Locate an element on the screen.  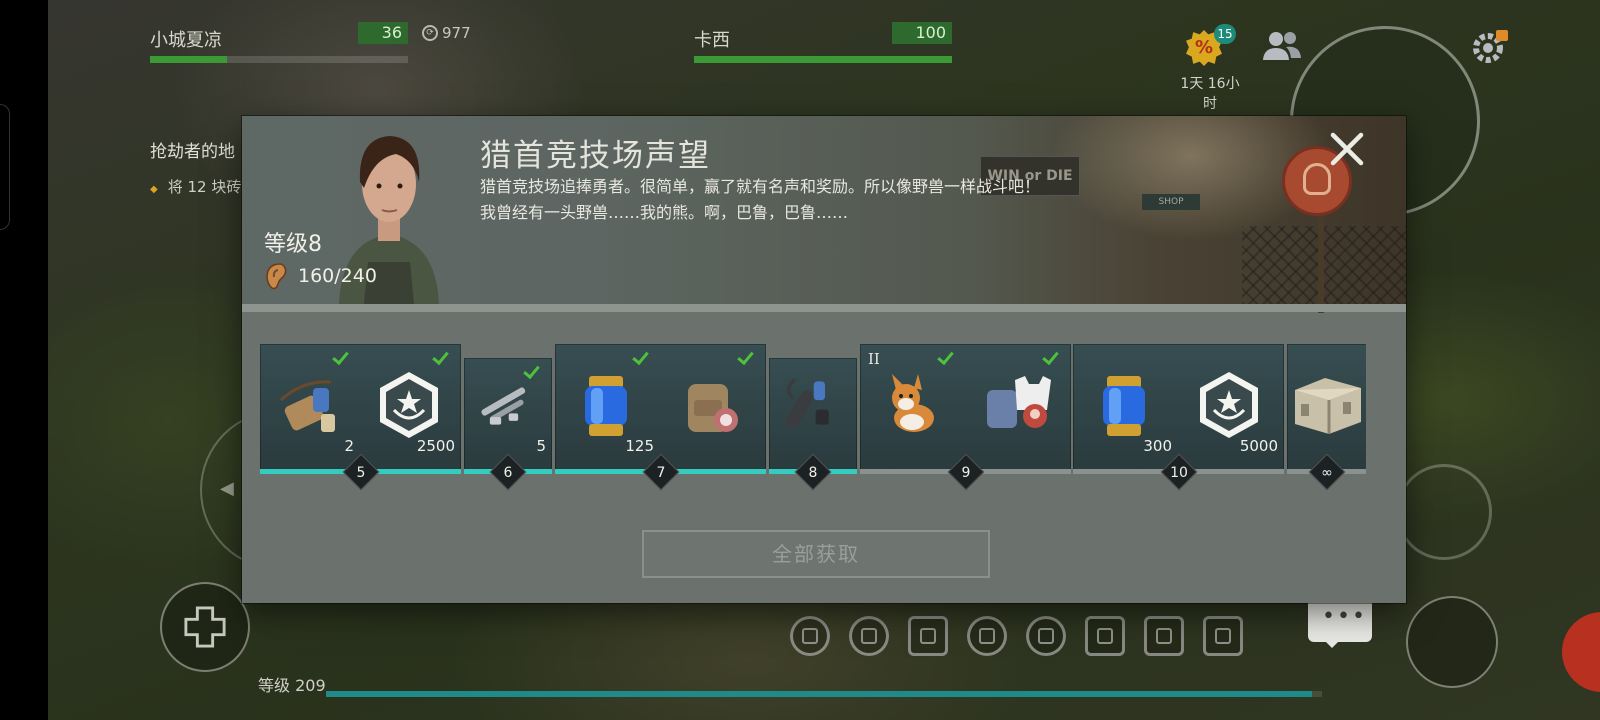
reward-quantity: 5 is located at coordinates (541, 446).